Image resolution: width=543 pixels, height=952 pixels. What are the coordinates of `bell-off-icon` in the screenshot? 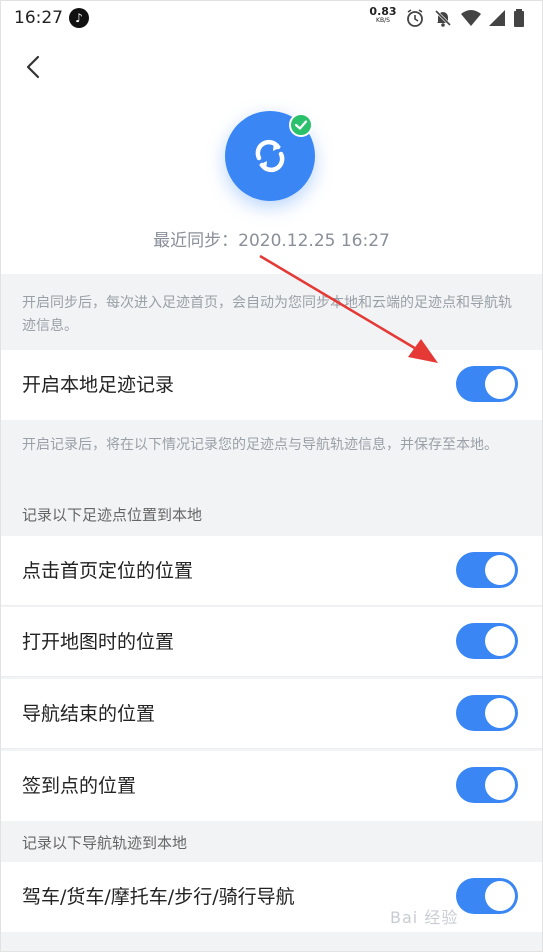 It's located at (443, 18).